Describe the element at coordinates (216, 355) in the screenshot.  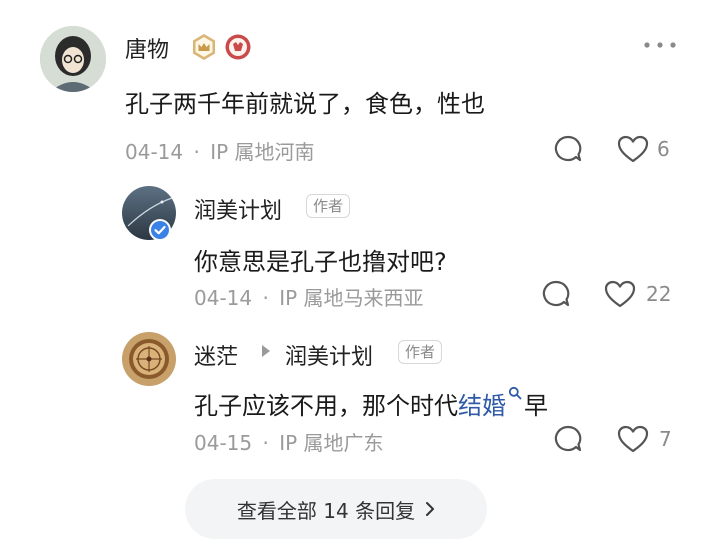
I see `reply-username: 迷茫` at that location.